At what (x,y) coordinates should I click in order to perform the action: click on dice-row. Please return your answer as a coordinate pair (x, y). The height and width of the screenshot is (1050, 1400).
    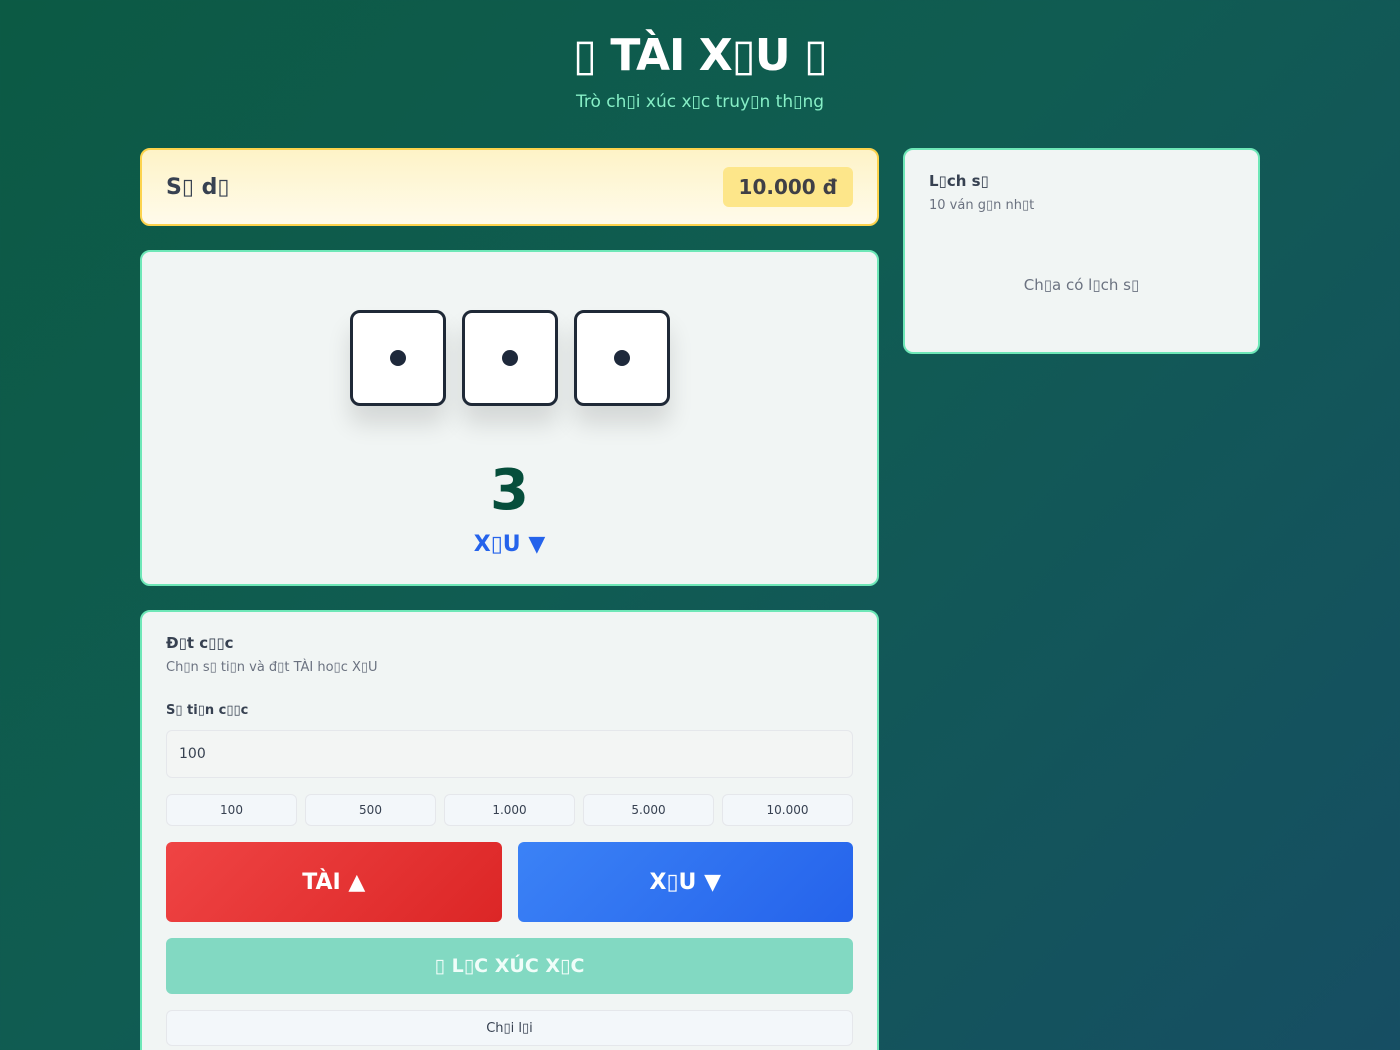
    Looking at the image, I should click on (509, 358).